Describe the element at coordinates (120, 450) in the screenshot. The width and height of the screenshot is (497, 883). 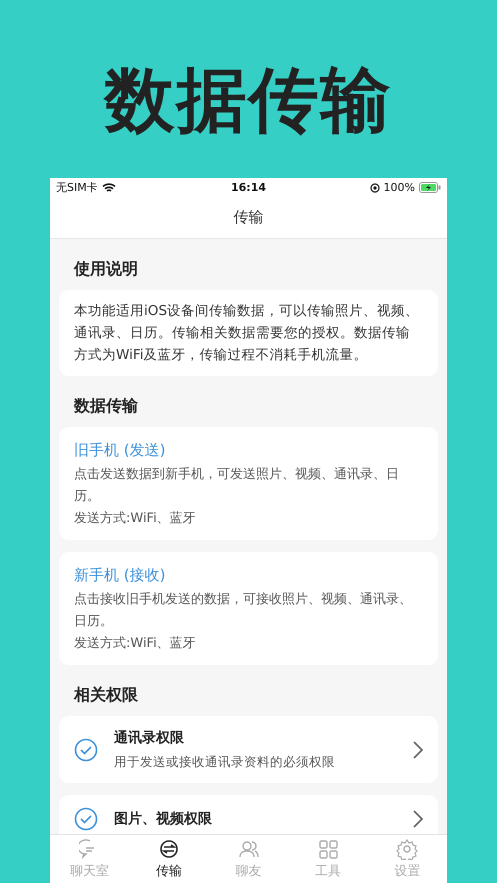
I see `card-title: 旧手机 (发送)` at that location.